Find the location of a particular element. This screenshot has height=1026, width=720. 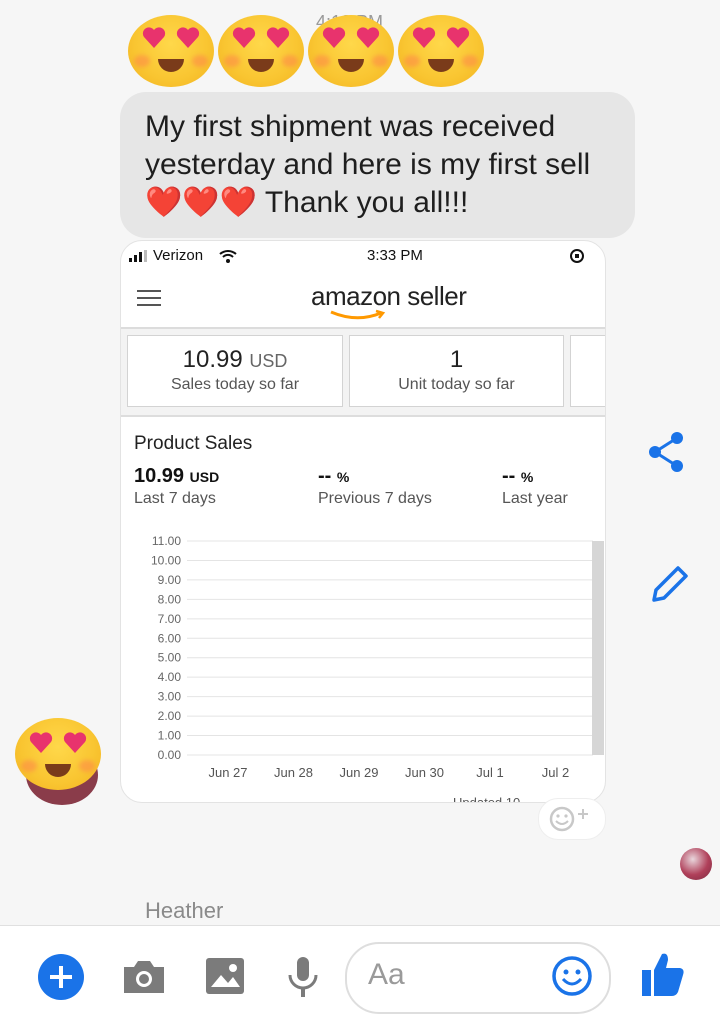

carrier-name: Verizon is located at coordinates (178, 255).